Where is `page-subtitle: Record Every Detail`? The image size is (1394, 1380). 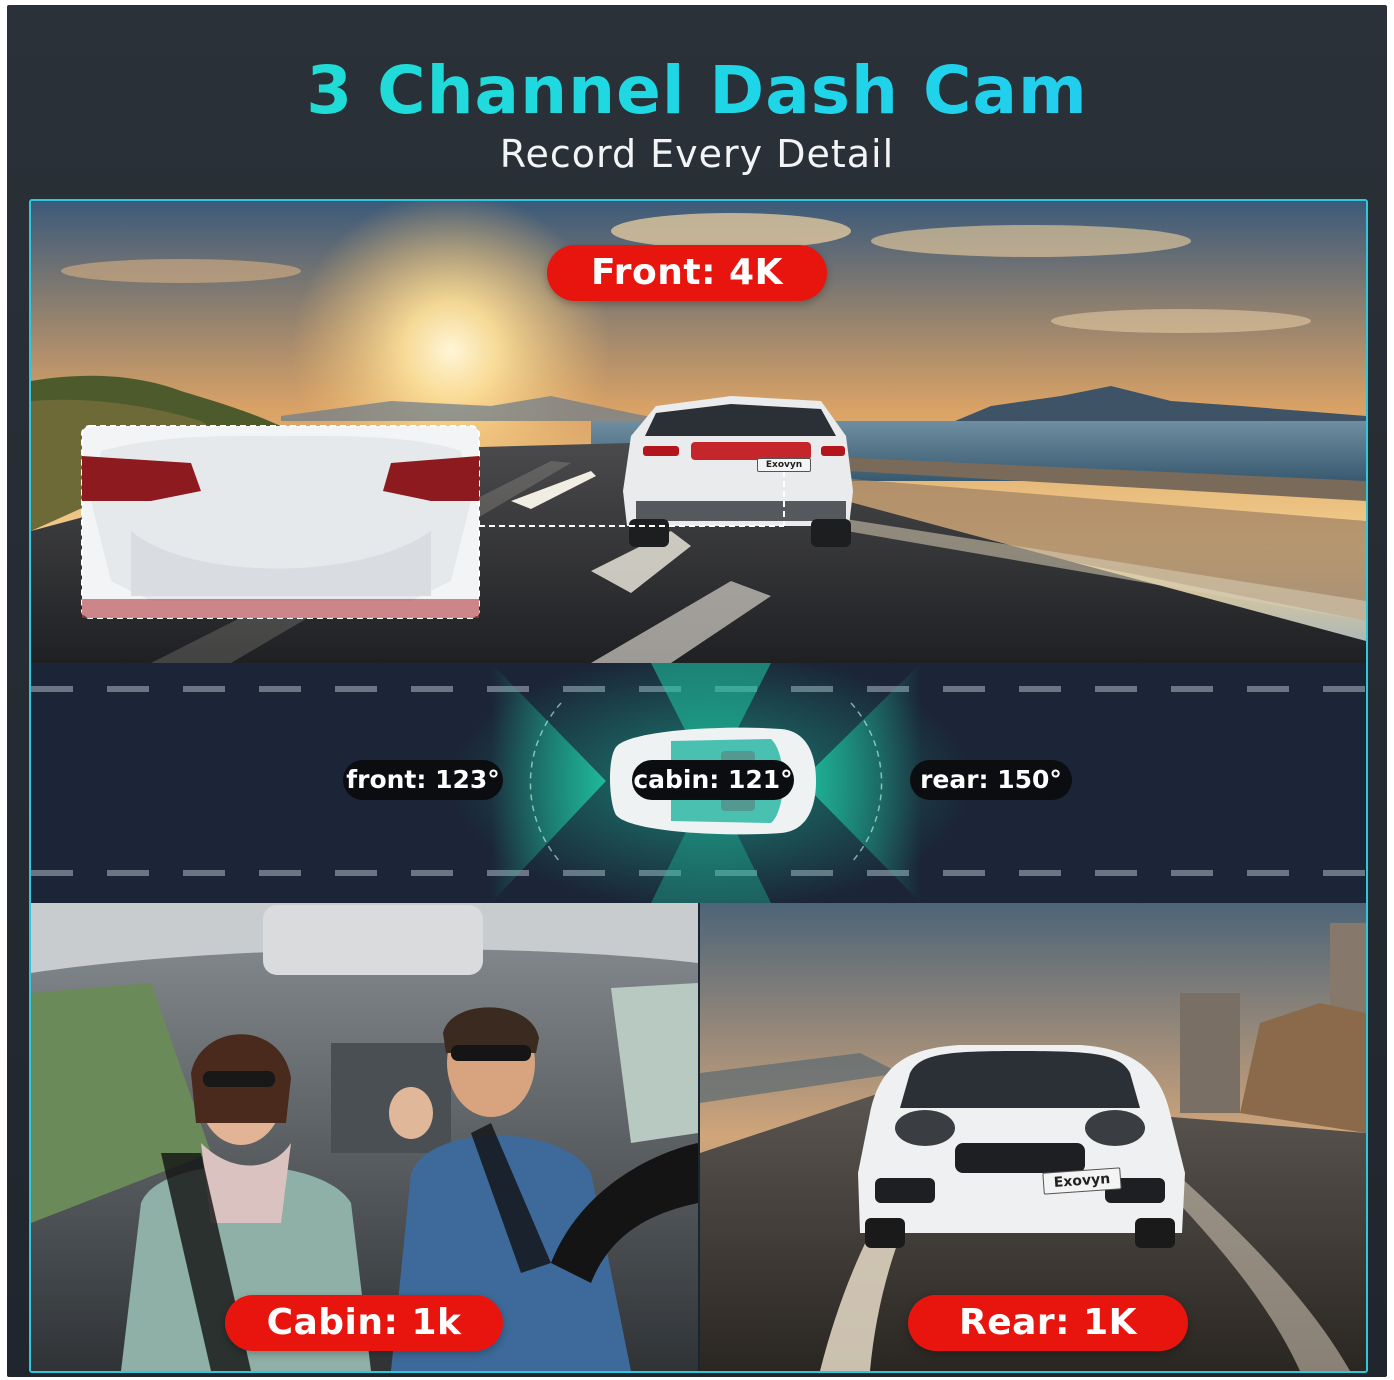 page-subtitle: Record Every Detail is located at coordinates (697, 154).